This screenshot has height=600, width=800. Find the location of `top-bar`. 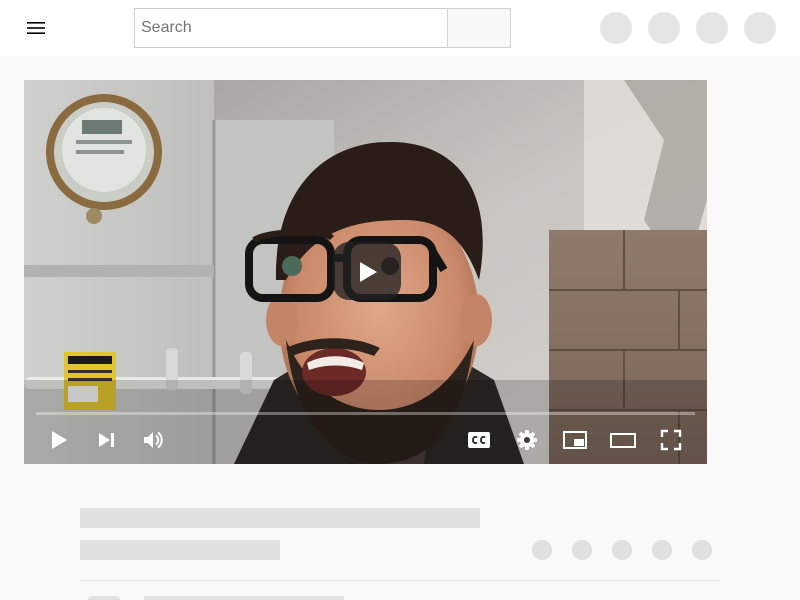

top-bar is located at coordinates (400, 28).